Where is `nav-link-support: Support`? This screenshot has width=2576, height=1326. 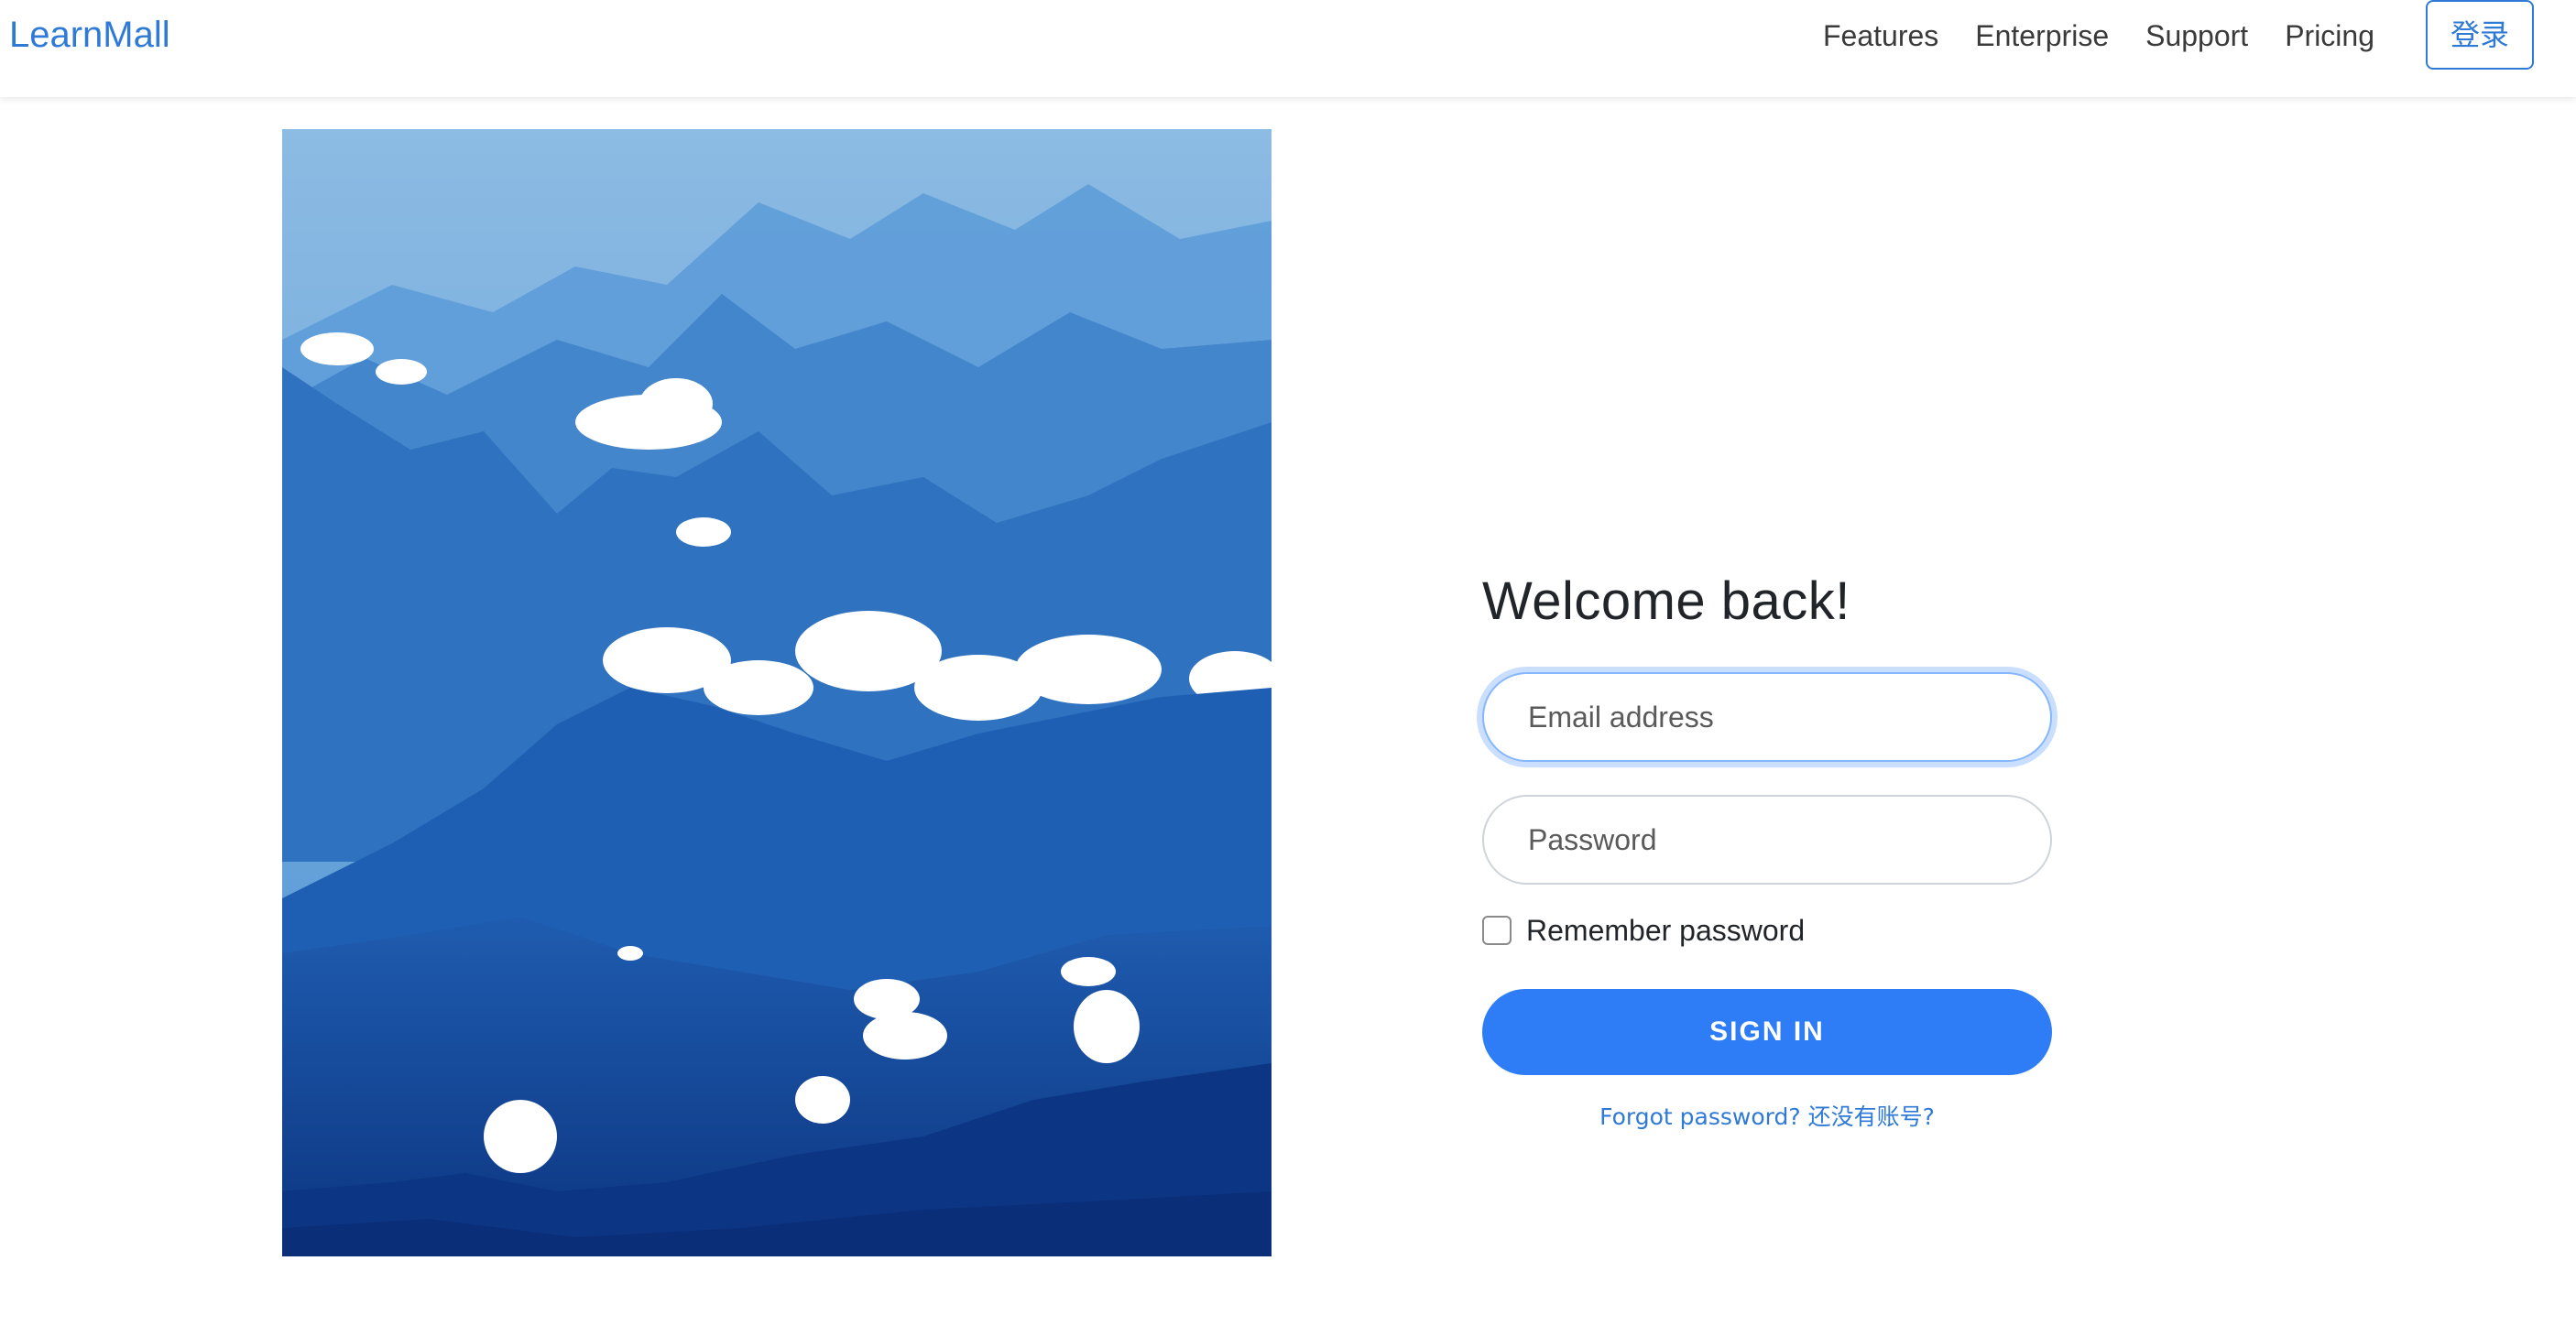
nav-link-support: Support is located at coordinates (2197, 36).